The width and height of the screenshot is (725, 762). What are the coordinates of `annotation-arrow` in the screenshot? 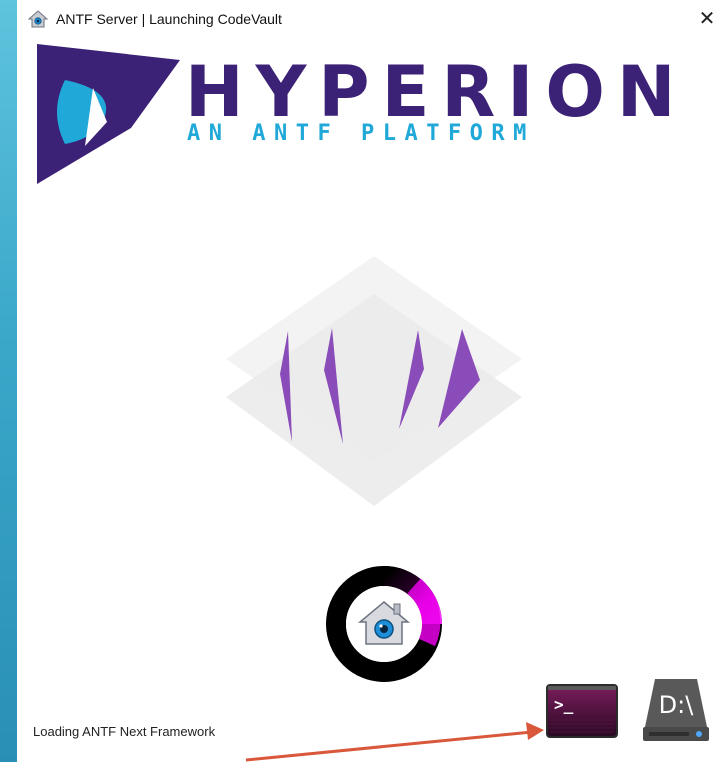 It's located at (394, 742).